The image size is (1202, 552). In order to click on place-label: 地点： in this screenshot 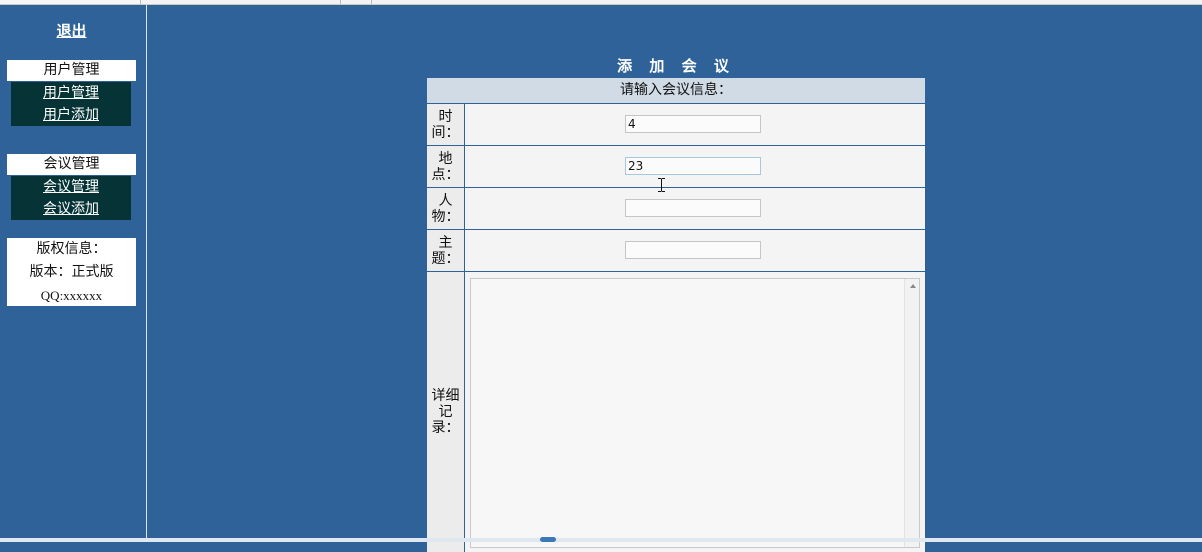, I will do `click(446, 166)`.